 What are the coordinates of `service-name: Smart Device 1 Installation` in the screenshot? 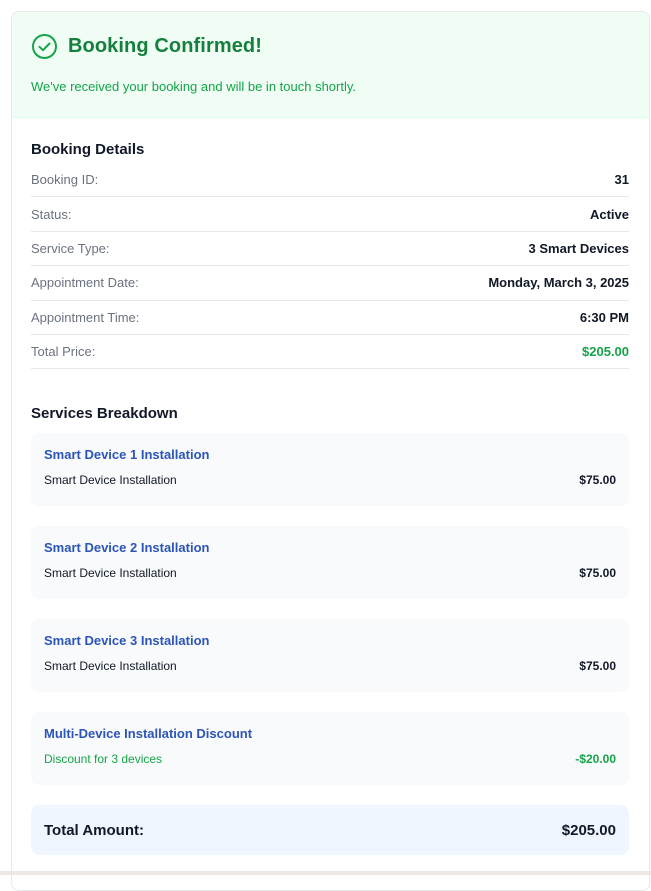 It's located at (127, 455).